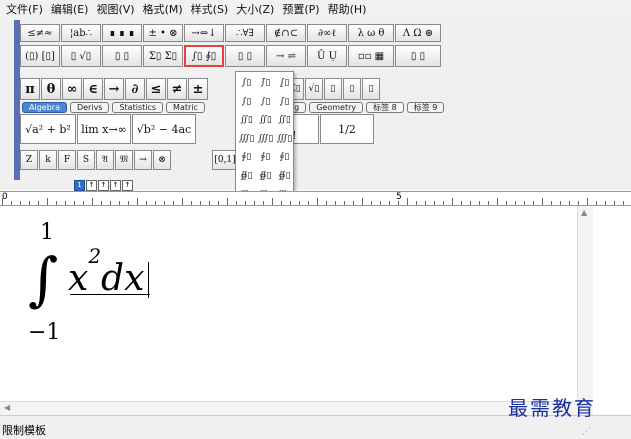 The image size is (631, 439). Describe the element at coordinates (163, 33) in the screenshot. I see `symbol-palette-button: ± • ⊗` at that location.